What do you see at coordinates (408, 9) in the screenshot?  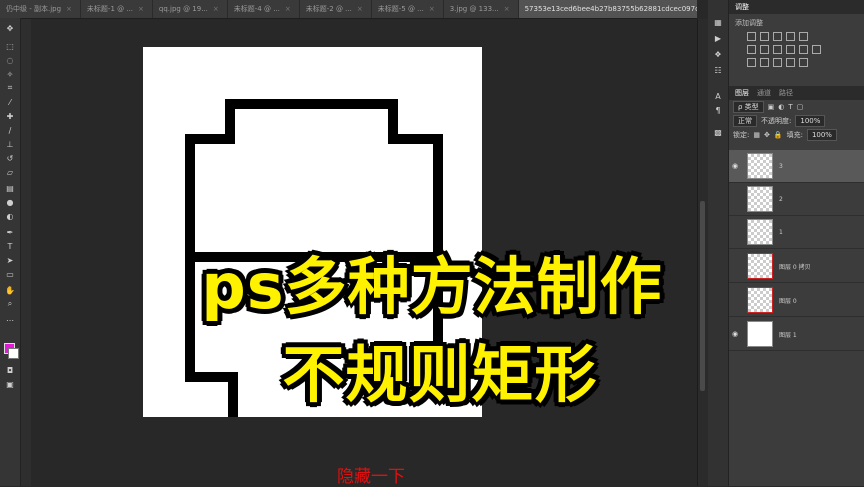 I see `tab-doc-6: 未标题-5 @ ... ×` at bounding box center [408, 9].